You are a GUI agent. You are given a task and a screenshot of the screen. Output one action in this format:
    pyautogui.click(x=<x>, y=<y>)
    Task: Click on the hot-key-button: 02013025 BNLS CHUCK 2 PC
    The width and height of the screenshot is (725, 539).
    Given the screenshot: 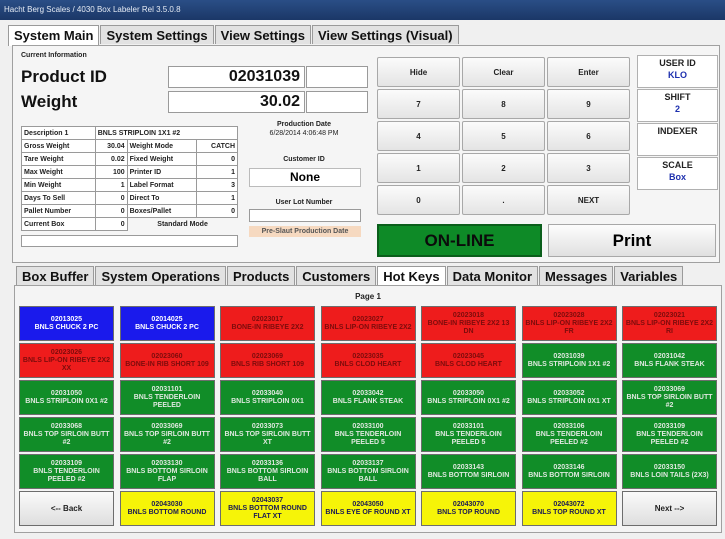 What is the action you would take?
    pyautogui.click(x=66, y=323)
    